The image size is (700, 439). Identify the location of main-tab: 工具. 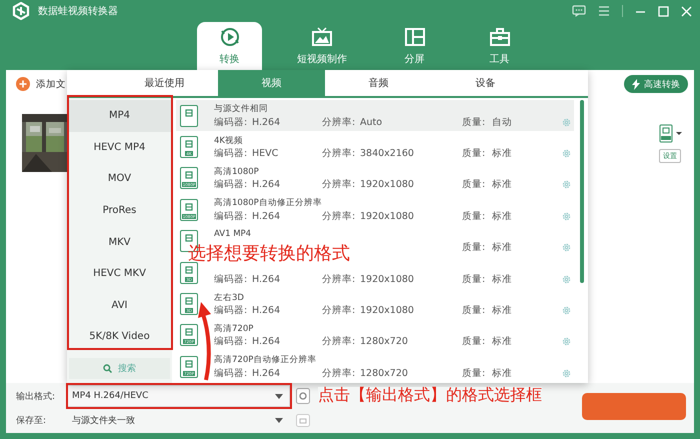
(499, 46).